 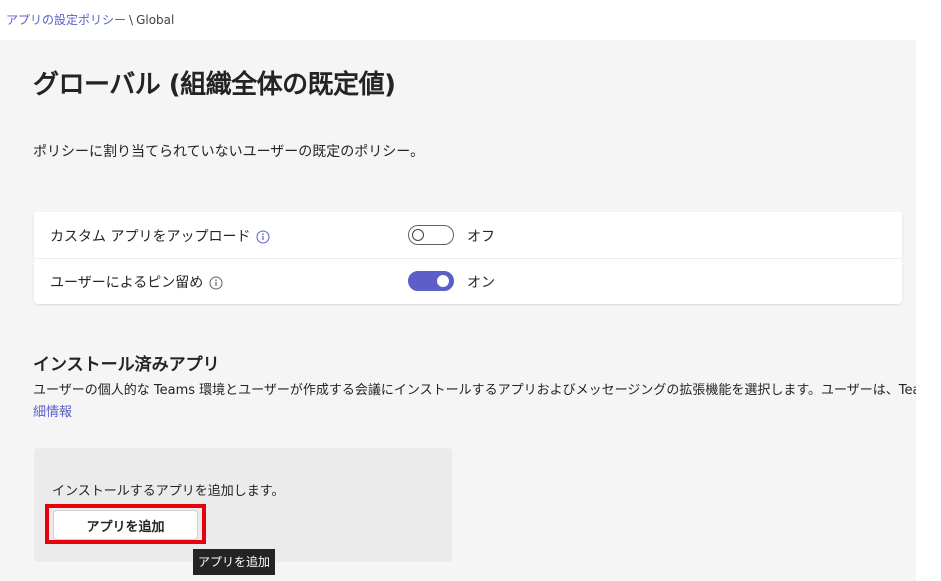 I want to click on setting-row-upload-custom-apps: カスタム アプリをアップロード オフ, so click(x=468, y=235).